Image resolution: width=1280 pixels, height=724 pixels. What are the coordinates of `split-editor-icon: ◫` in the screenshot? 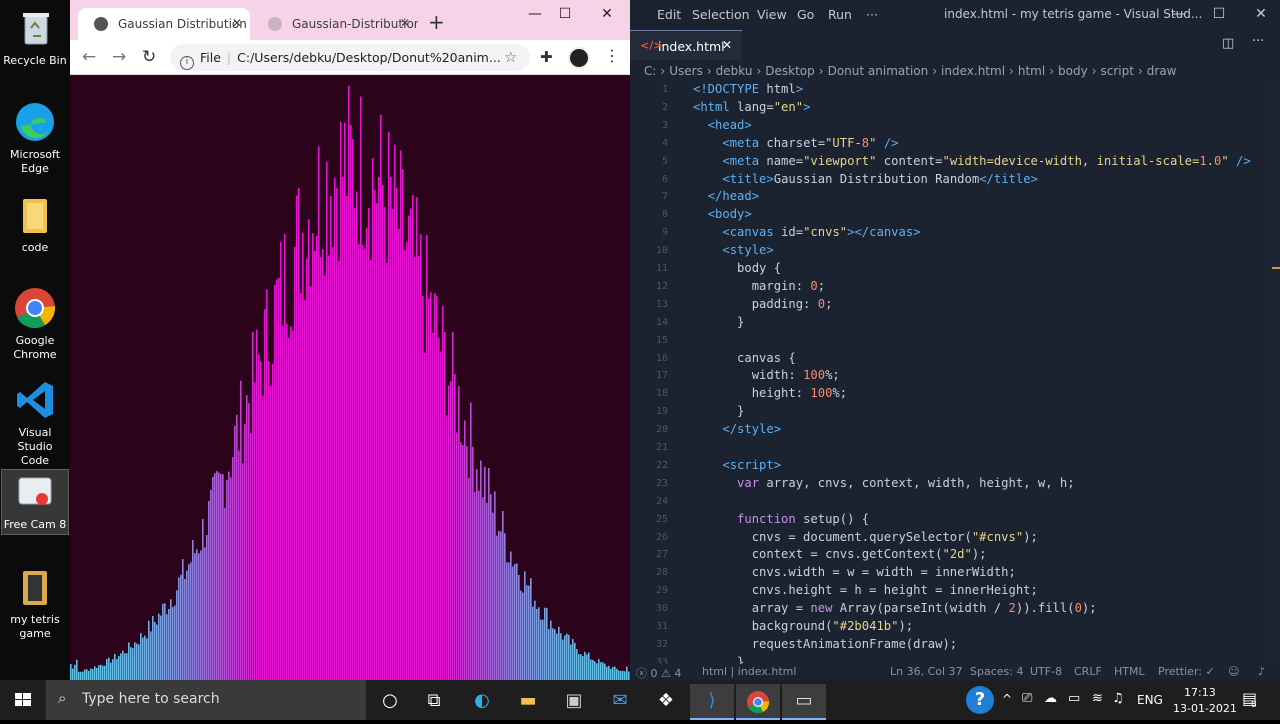 It's located at (1228, 43).